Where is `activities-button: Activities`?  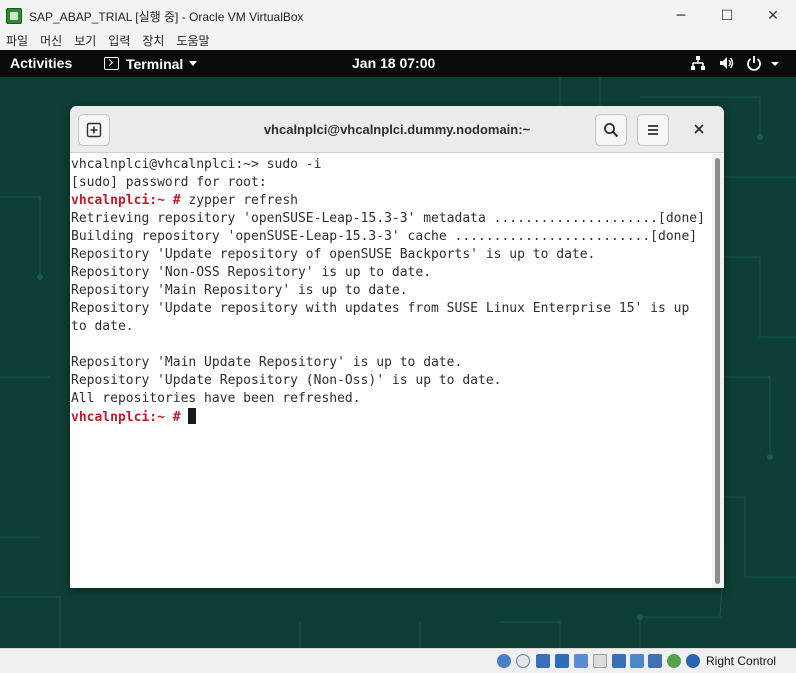 activities-button: Activities is located at coordinates (41, 63).